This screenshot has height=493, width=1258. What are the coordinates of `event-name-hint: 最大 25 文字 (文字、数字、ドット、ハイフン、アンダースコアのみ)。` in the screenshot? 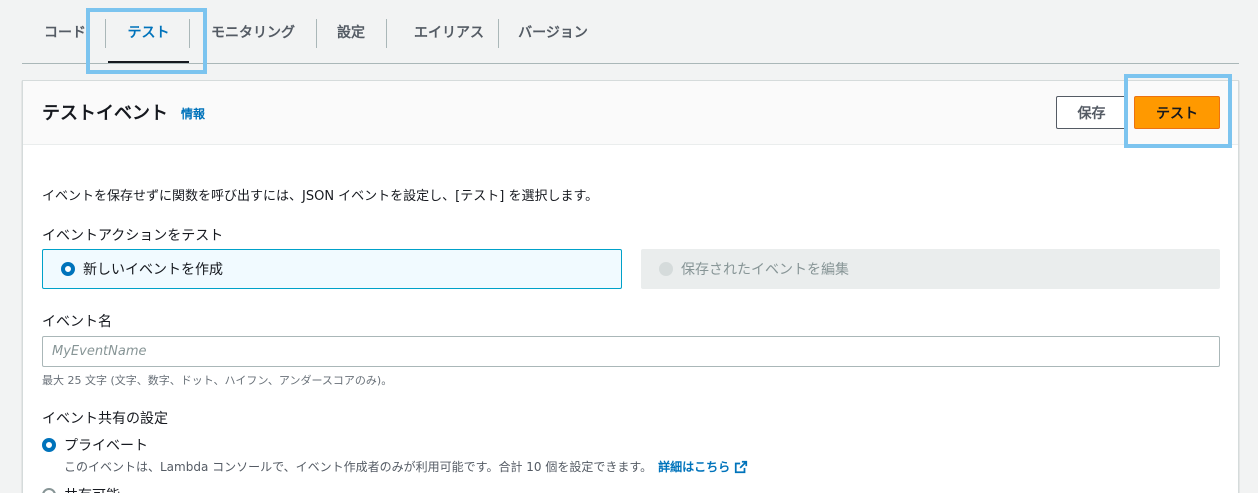 It's located at (217, 380).